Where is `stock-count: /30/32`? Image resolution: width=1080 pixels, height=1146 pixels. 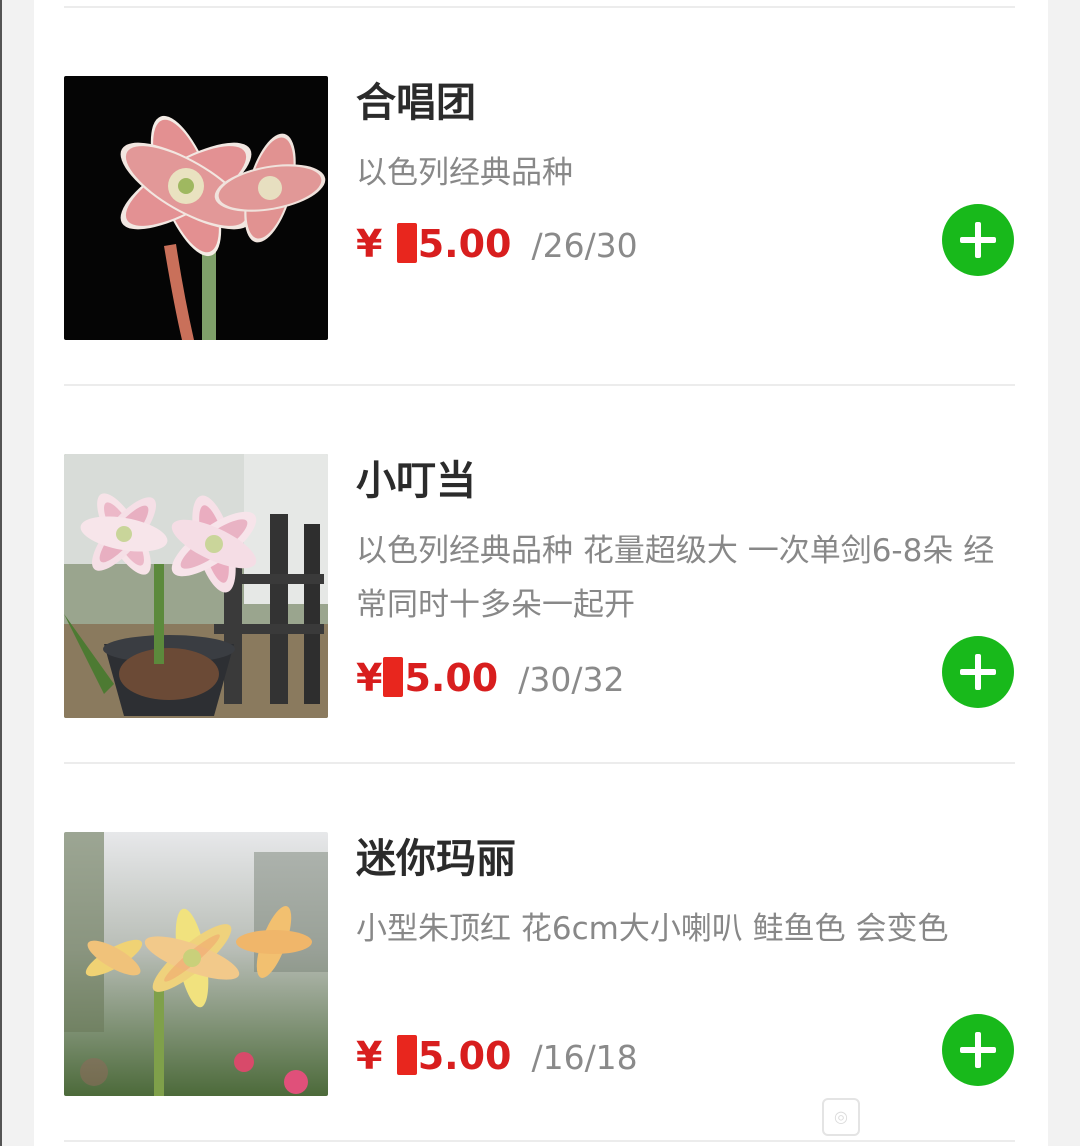
stock-count: /30/32 is located at coordinates (571, 679).